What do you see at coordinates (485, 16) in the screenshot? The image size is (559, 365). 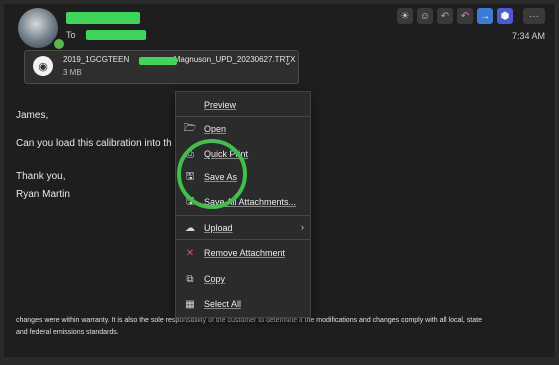 I see `forward-icon: →` at bounding box center [485, 16].